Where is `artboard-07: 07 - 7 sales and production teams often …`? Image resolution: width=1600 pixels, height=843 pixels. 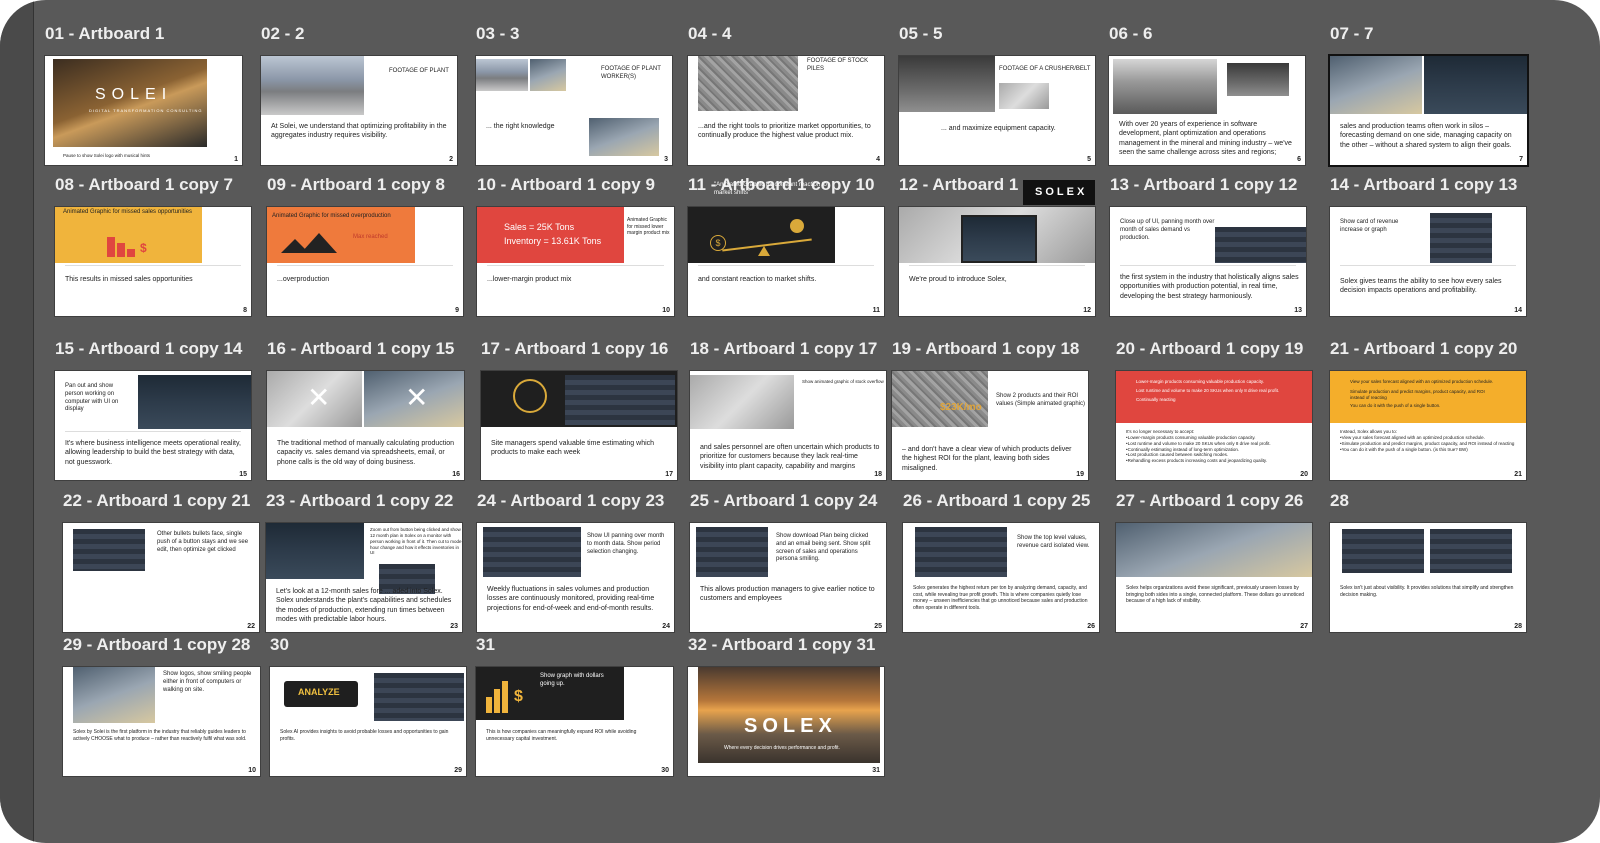
artboard-07: 07 - 7 sales and production teams often … is located at coordinates (1428, 94).